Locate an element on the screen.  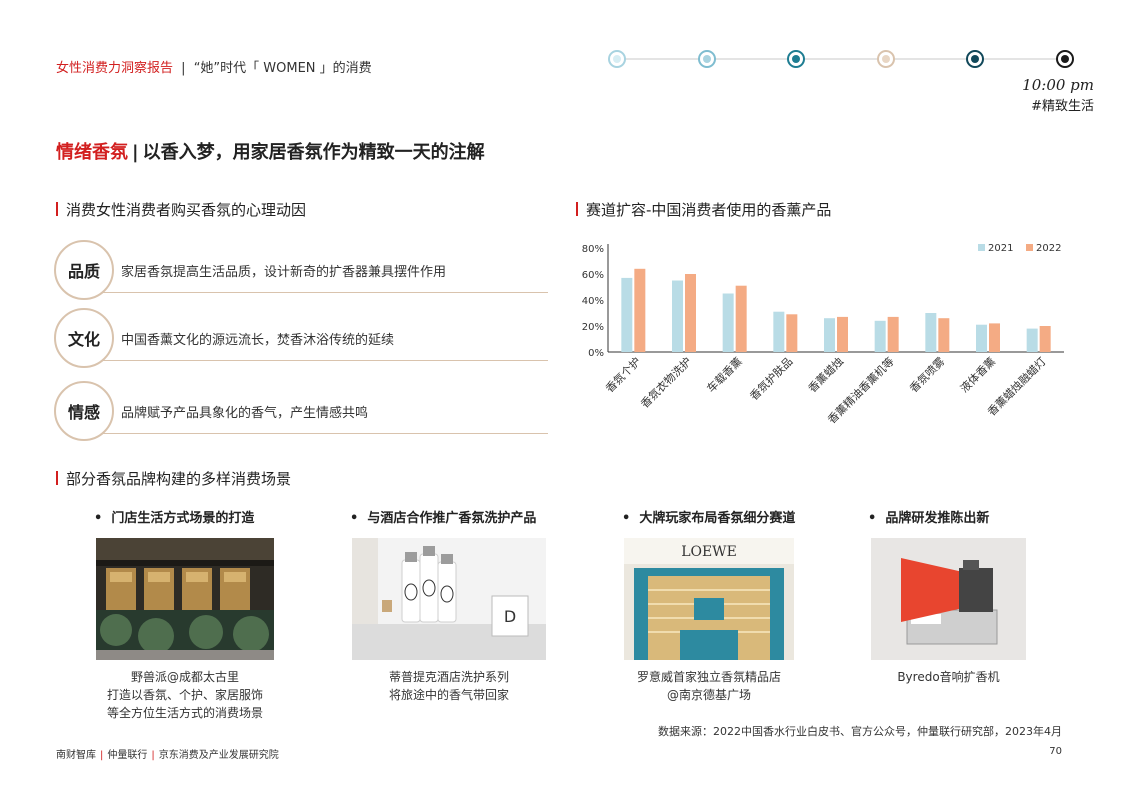
motive-label: 文化 is located at coordinates (84, 338).